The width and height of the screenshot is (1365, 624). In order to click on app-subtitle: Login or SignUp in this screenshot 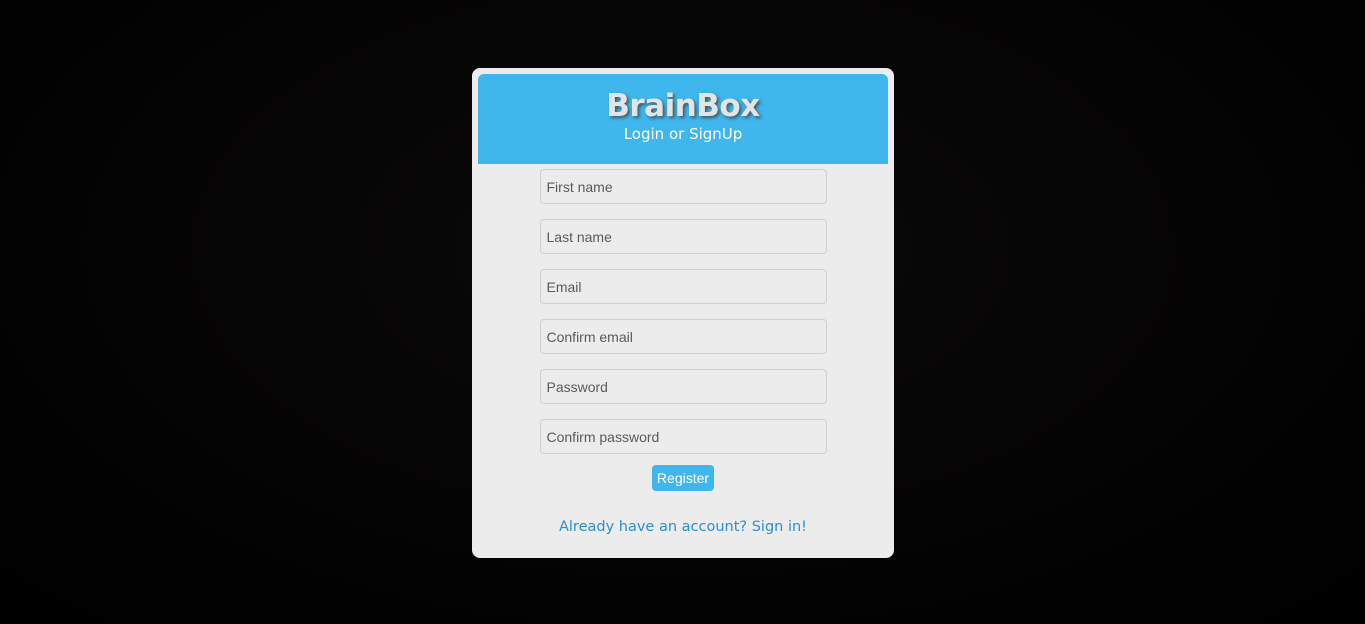, I will do `click(683, 134)`.